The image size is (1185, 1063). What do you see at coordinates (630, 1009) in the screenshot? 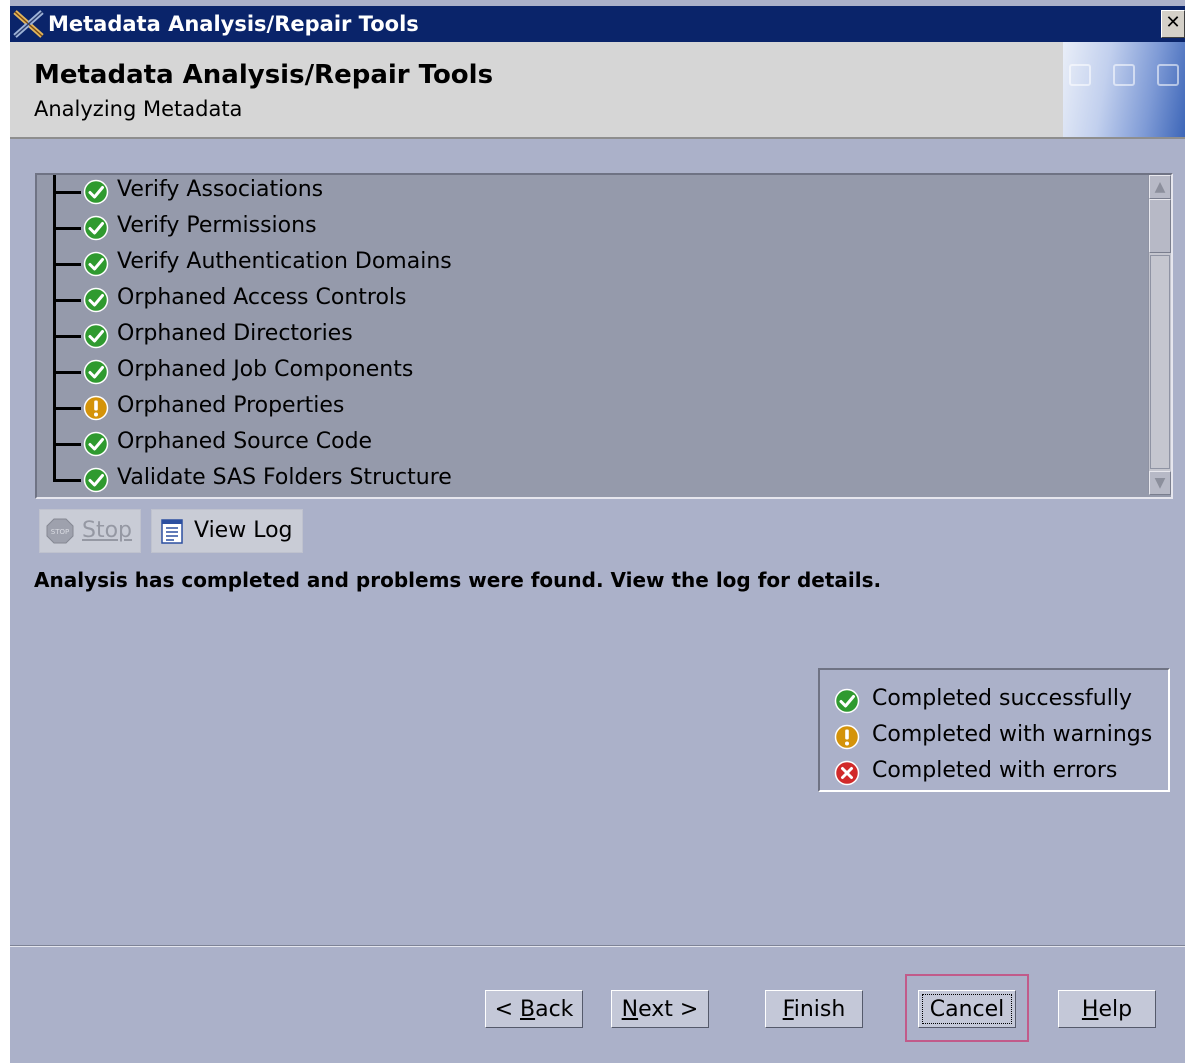
I see `next-mnemonic: N` at bounding box center [630, 1009].